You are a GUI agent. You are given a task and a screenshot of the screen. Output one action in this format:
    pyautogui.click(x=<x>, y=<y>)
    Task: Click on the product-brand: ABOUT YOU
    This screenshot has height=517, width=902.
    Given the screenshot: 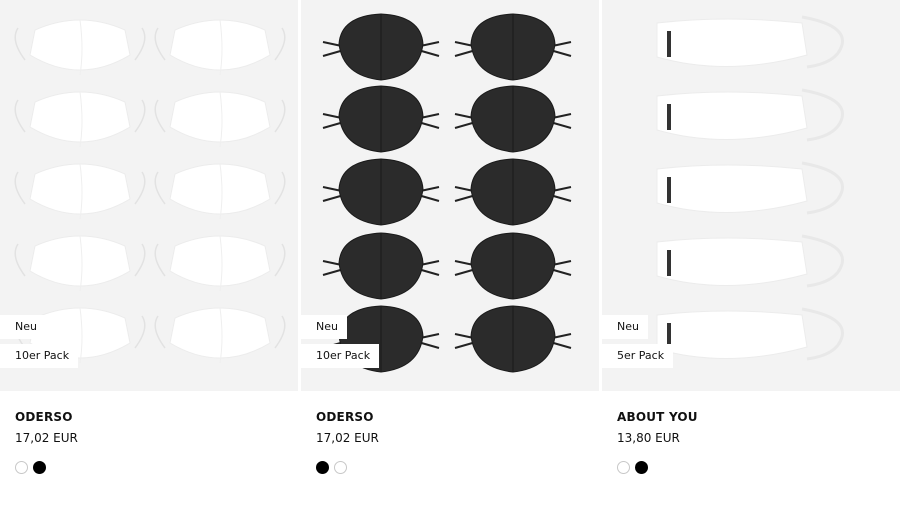 What is the action you would take?
    pyautogui.click(x=657, y=417)
    